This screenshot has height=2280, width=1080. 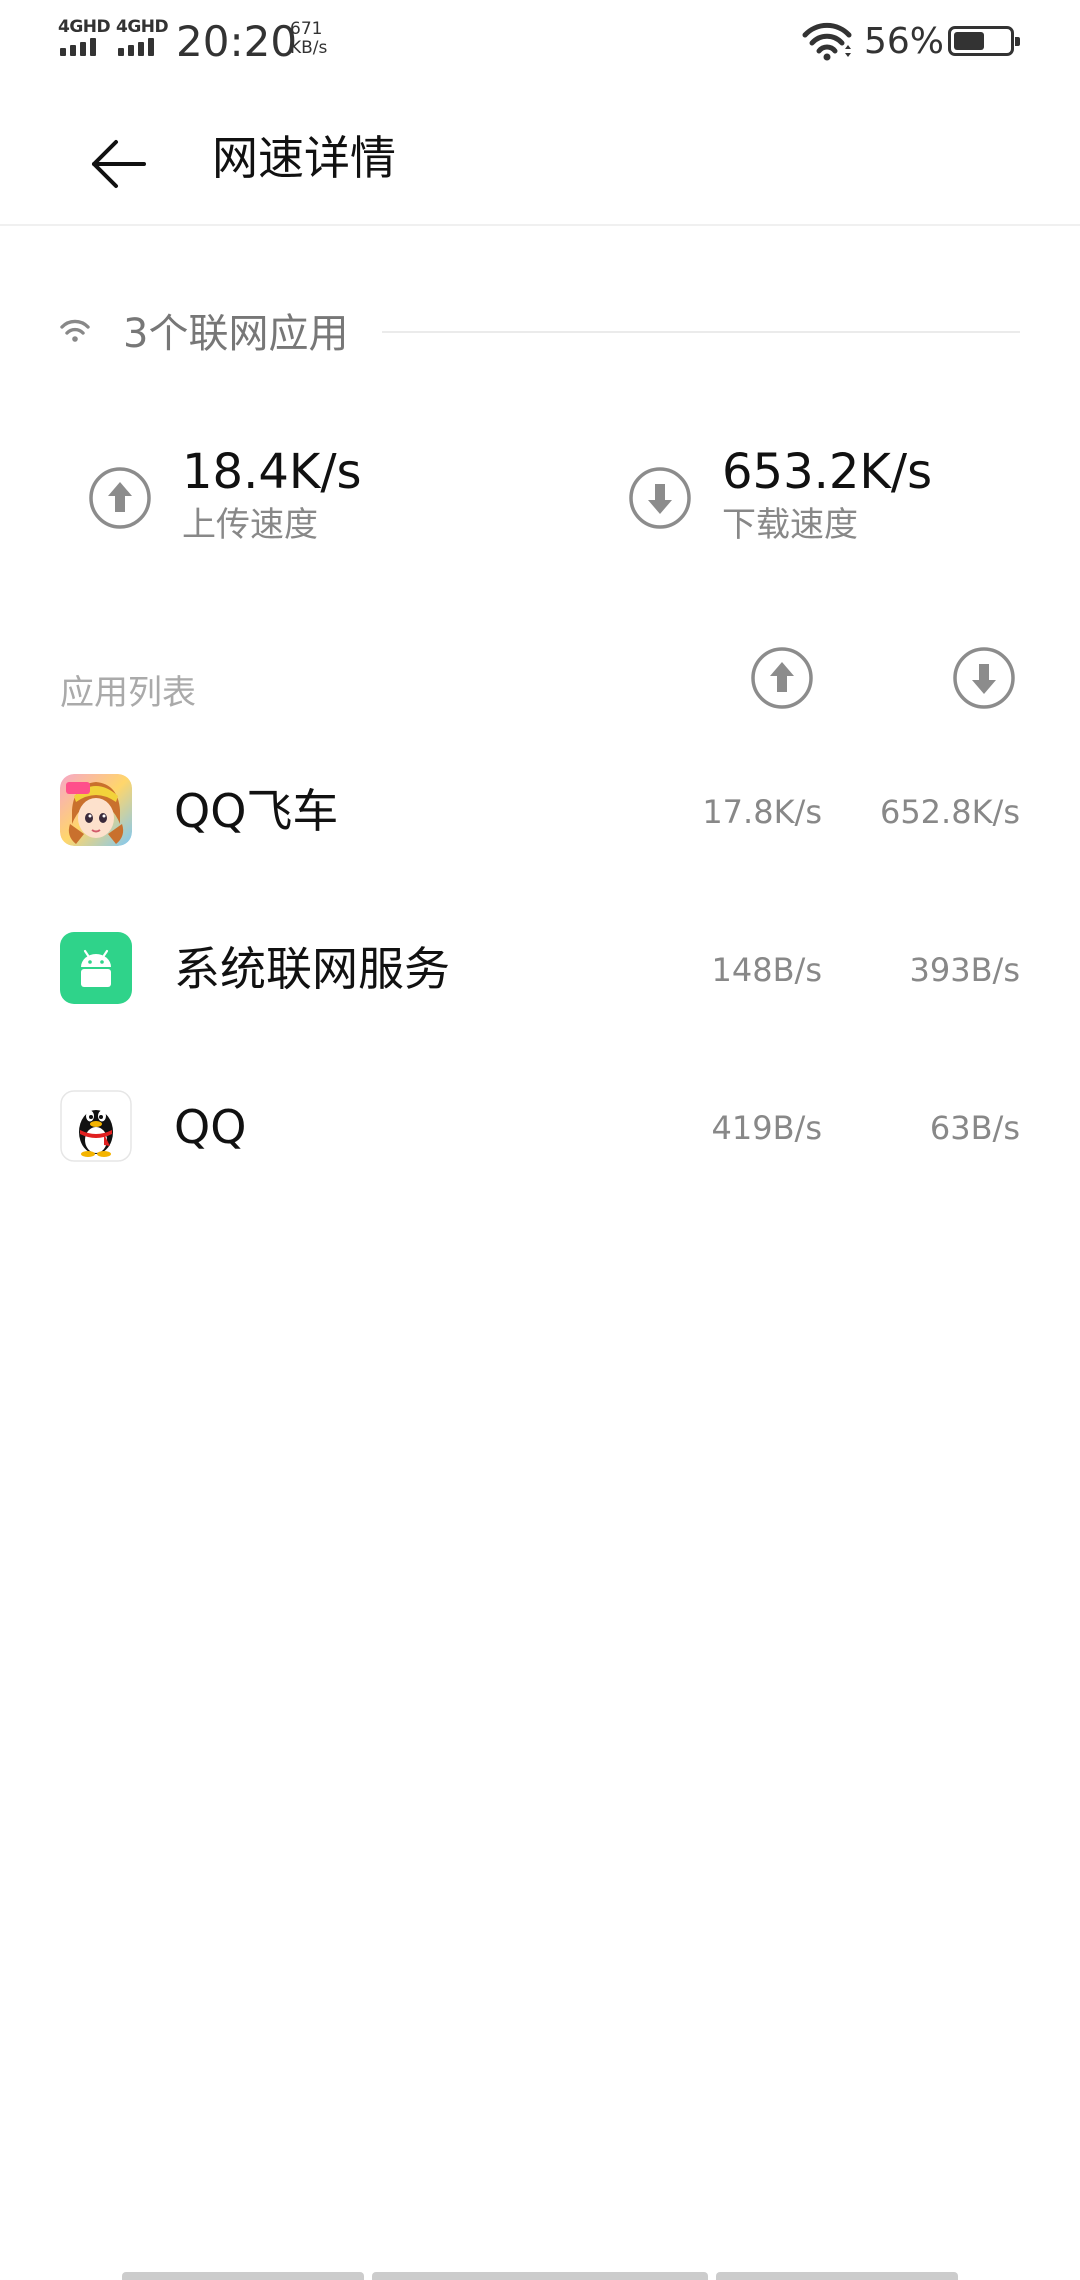 What do you see at coordinates (660, 498) in the screenshot?
I see `download-circle-icon` at bounding box center [660, 498].